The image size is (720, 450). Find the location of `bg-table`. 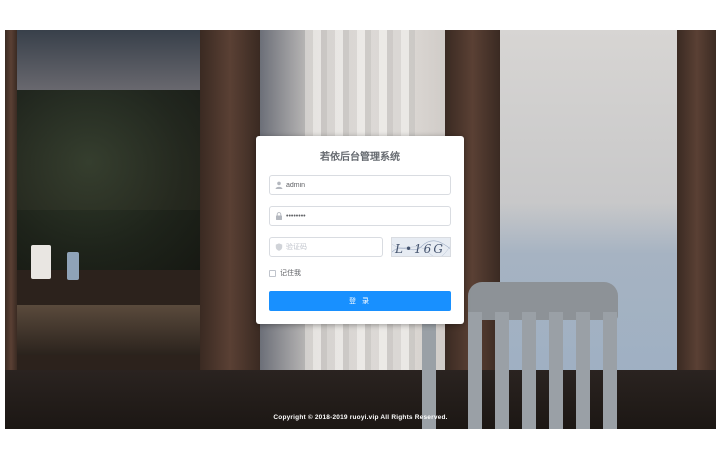

bg-table is located at coordinates (108, 330).